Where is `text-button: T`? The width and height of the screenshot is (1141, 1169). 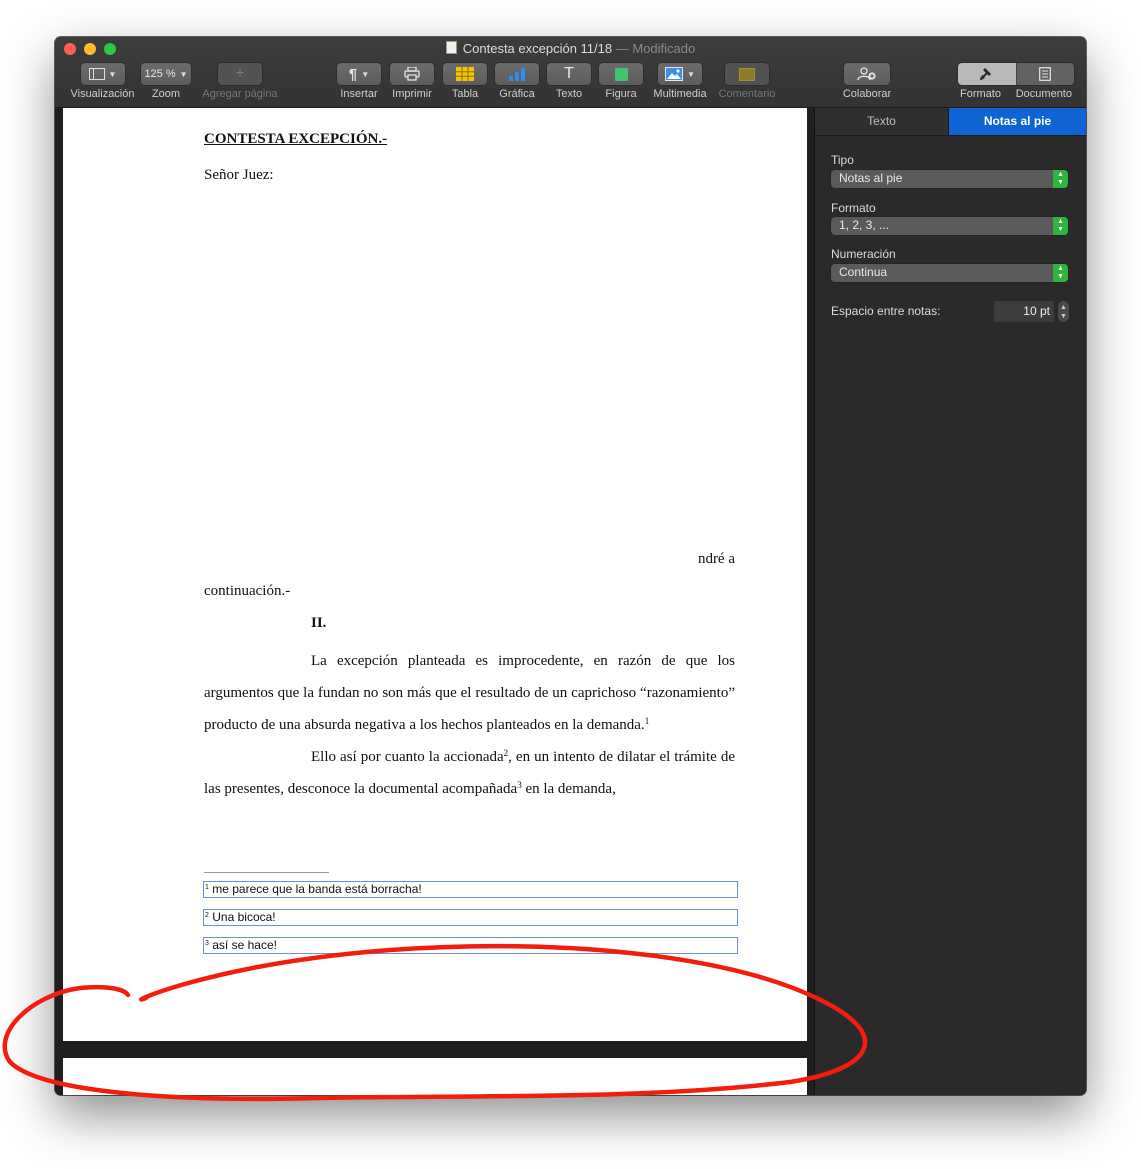 text-button: T is located at coordinates (569, 74).